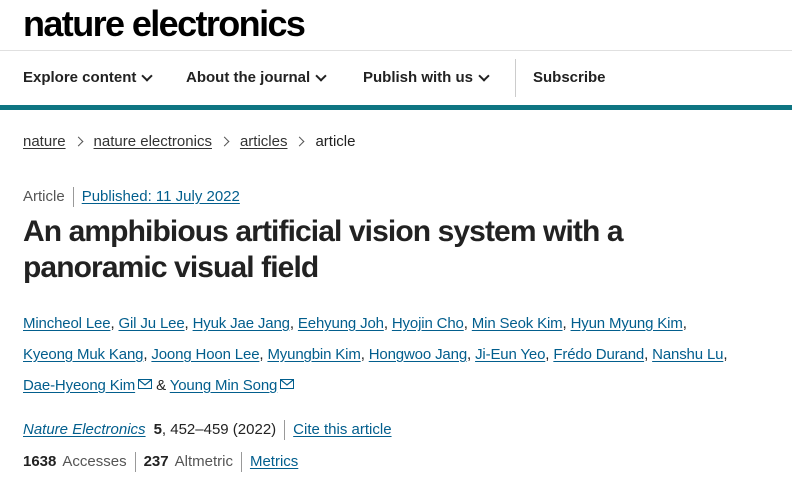 This screenshot has height=495, width=792. I want to click on author-link: Mincheol Lee, so click(67, 323).